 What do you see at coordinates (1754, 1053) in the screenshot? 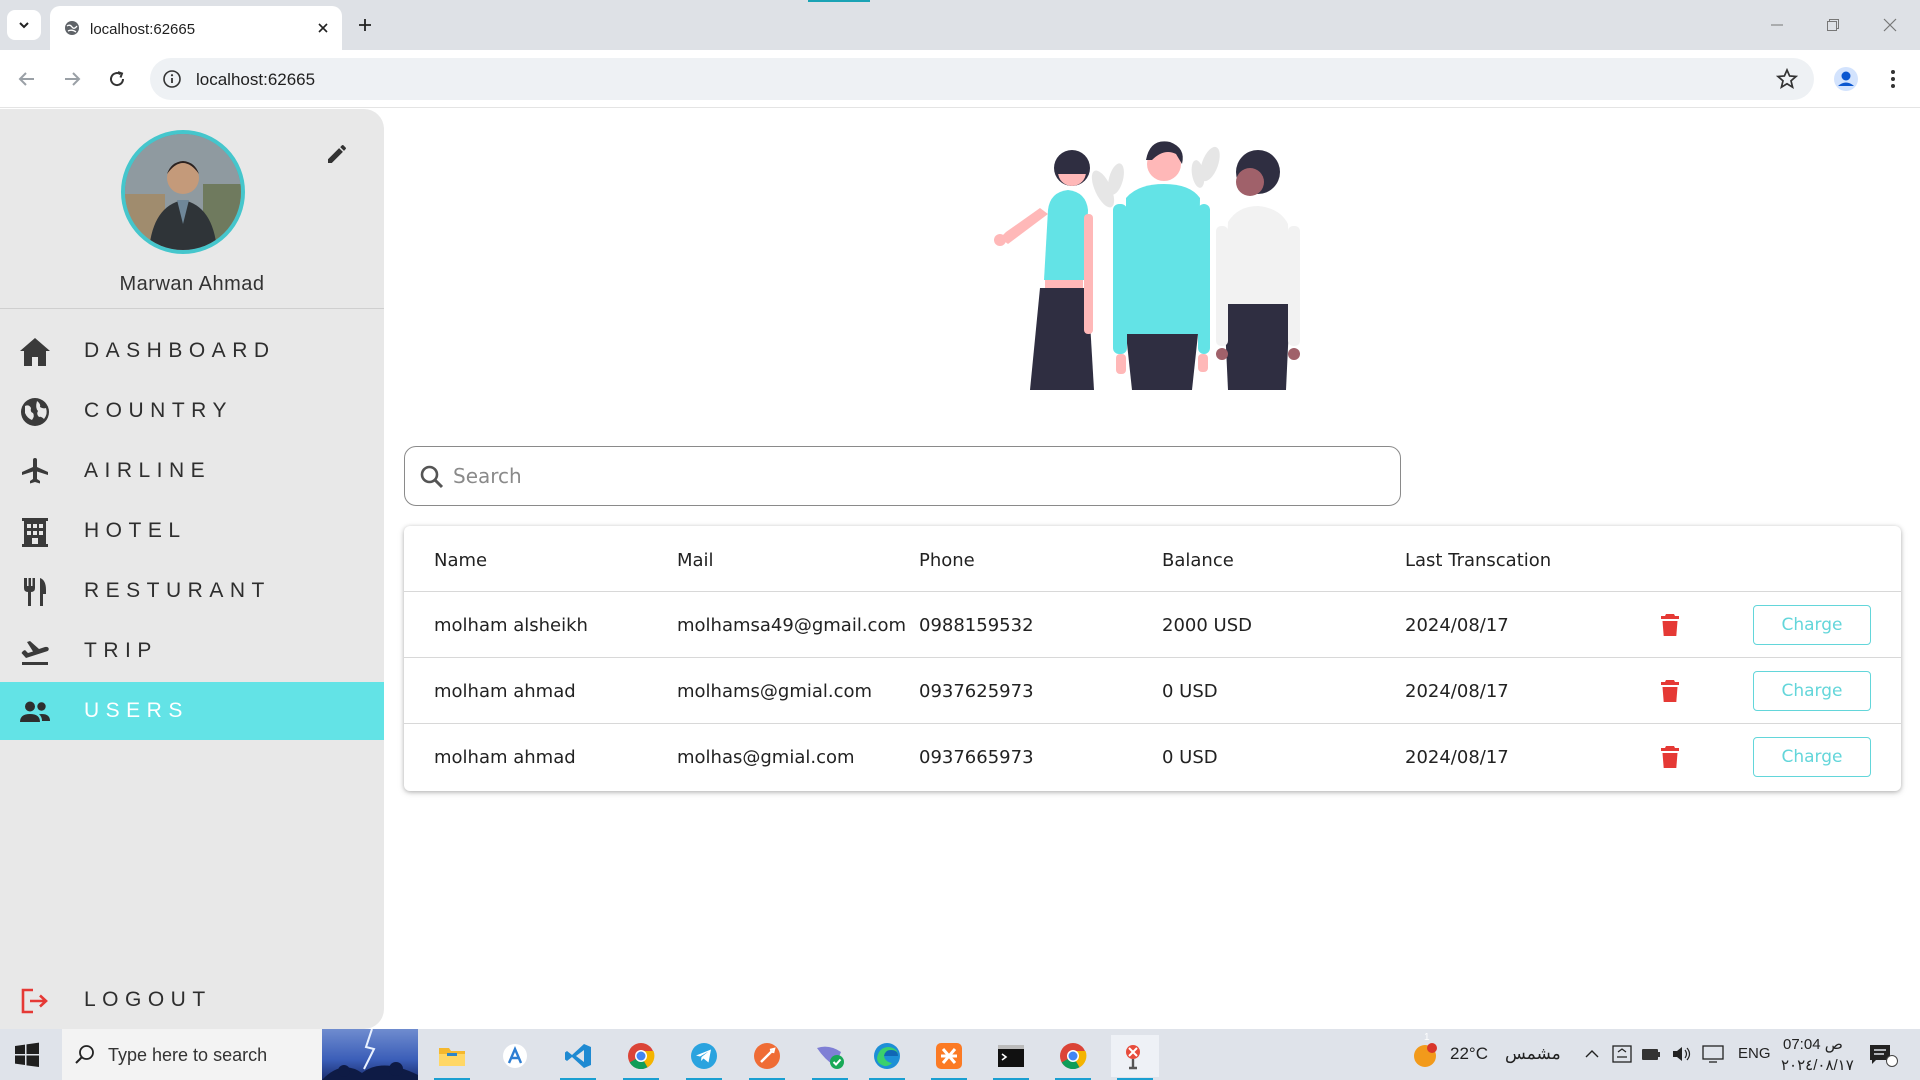
I see `input-language: ENG` at bounding box center [1754, 1053].